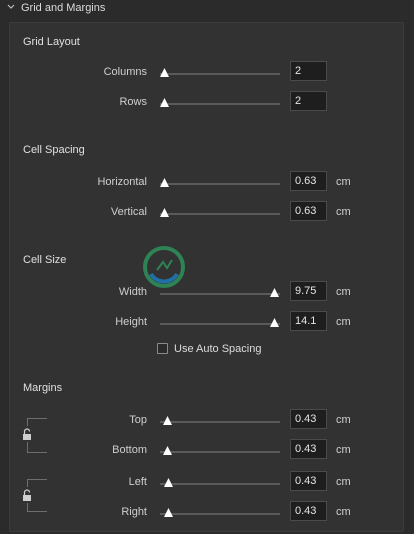 The image size is (414, 534). Describe the element at coordinates (220, 214) in the screenshot. I see `vertical-slider-track` at that location.